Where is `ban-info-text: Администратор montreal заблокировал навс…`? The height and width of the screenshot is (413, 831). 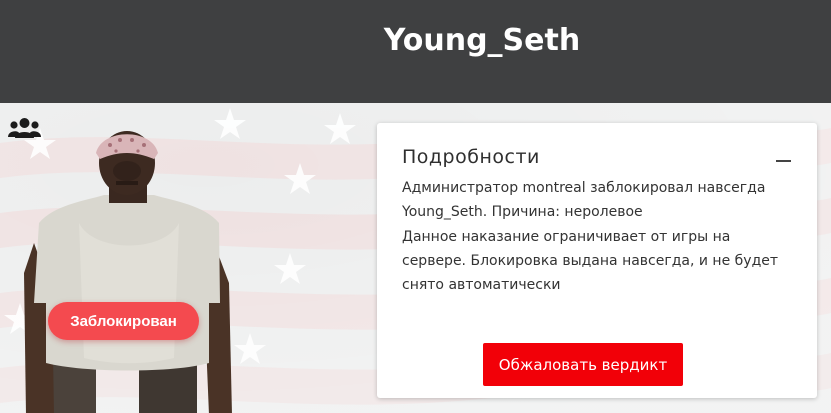
ban-info-text: Администратор montreal заблокировал навс… is located at coordinates (584, 200).